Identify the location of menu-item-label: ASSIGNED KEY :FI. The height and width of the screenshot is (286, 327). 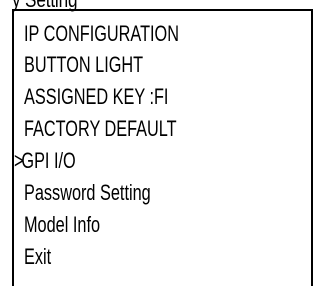
(96, 96).